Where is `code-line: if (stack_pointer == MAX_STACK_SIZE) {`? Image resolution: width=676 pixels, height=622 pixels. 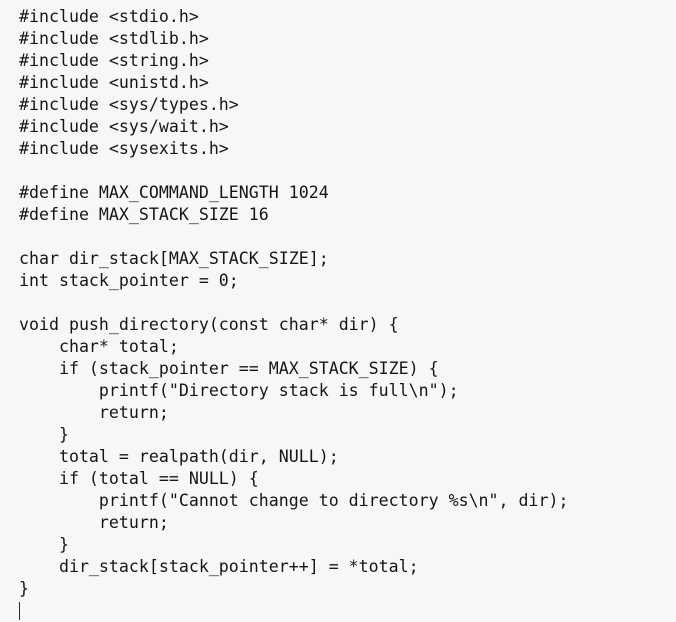
code-line: if (stack_pointer == MAX_STACK_SIZE) { is located at coordinates (338, 369).